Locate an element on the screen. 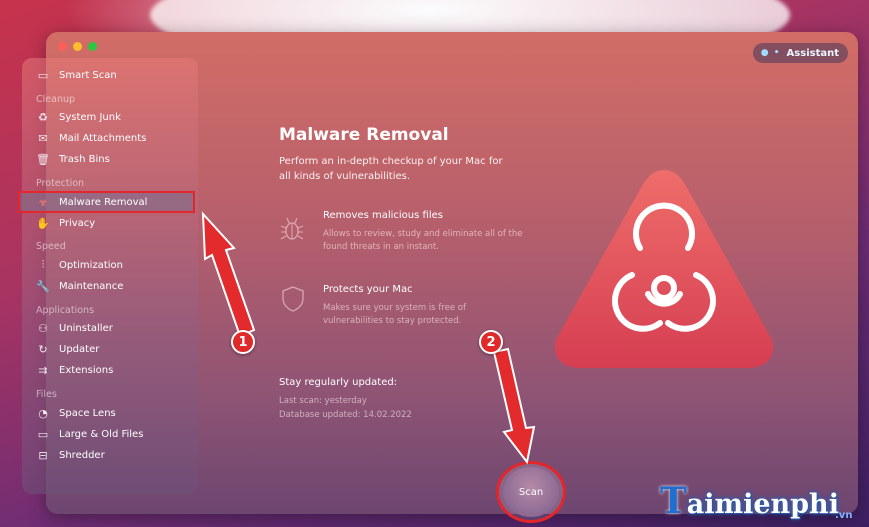 The image size is (869, 527). uninstall-icon: ⚇ is located at coordinates (43, 328).